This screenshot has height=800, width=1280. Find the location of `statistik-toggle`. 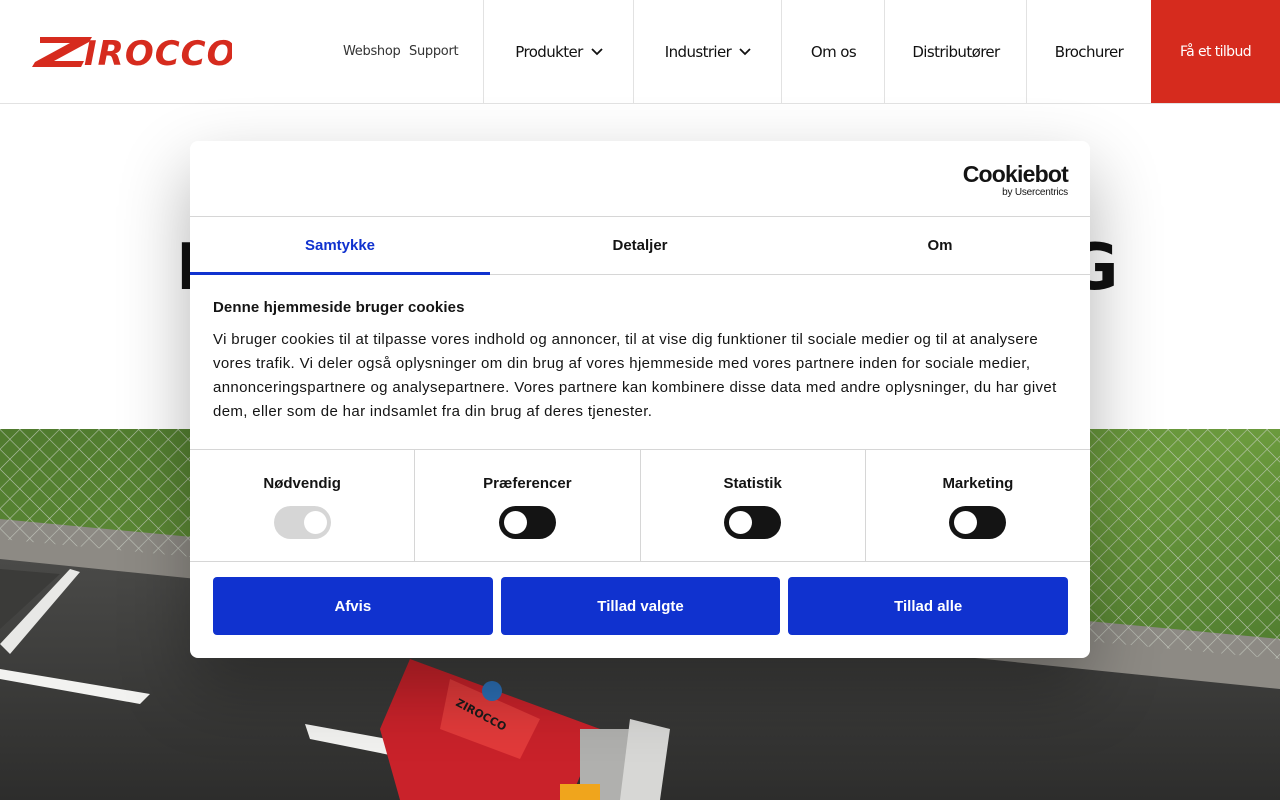

statistik-toggle is located at coordinates (753, 522).